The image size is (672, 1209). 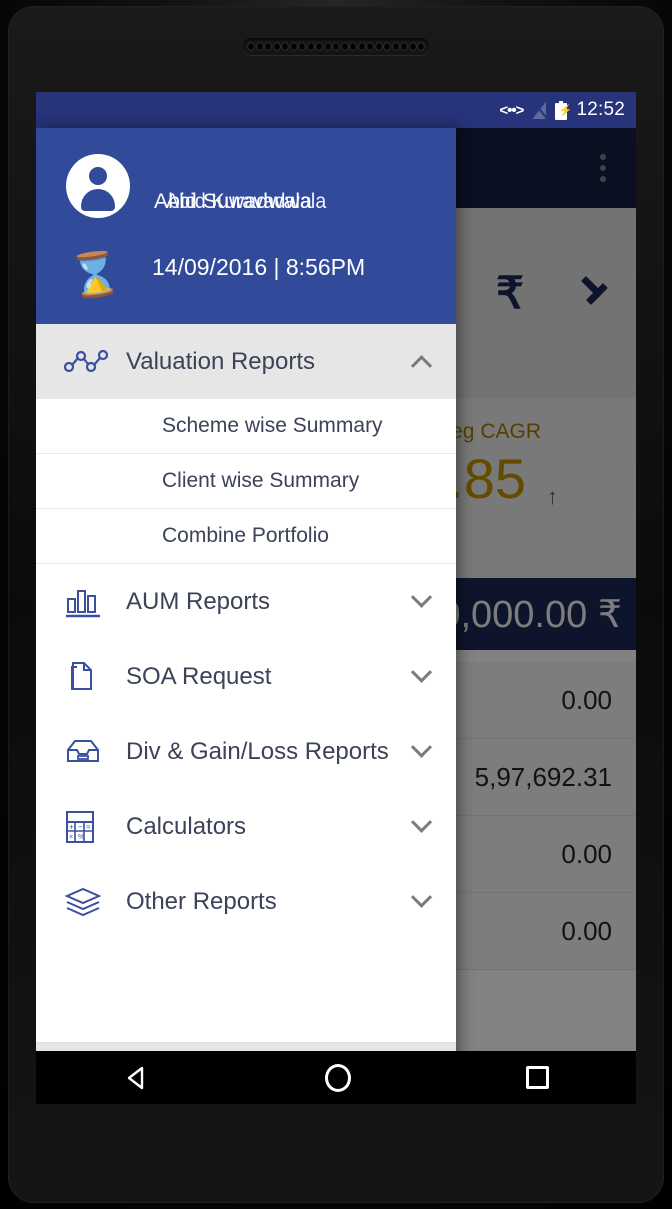 I want to click on calculator-icon: + − = × %, so click(x=91, y=827).